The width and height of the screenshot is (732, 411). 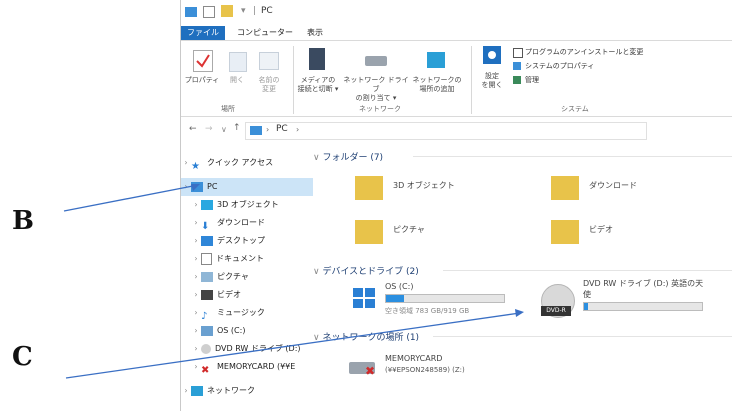 What do you see at coordinates (131, 198) in the screenshot?
I see `arrow-b-line` at bounding box center [131, 198].